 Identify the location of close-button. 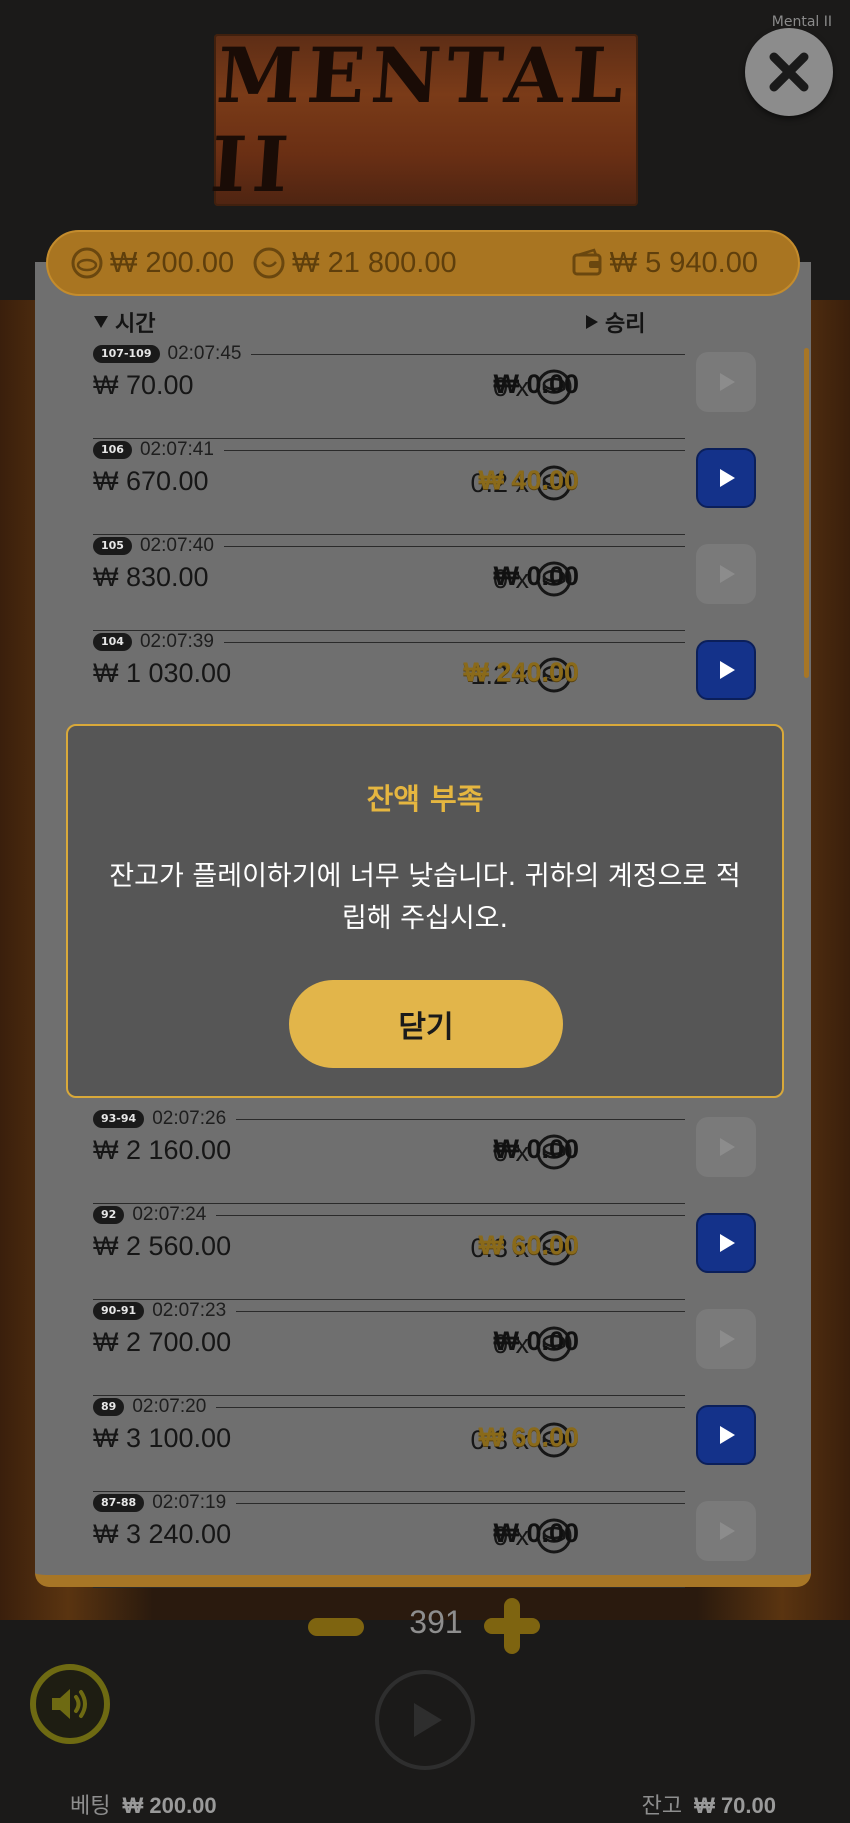
(789, 72).